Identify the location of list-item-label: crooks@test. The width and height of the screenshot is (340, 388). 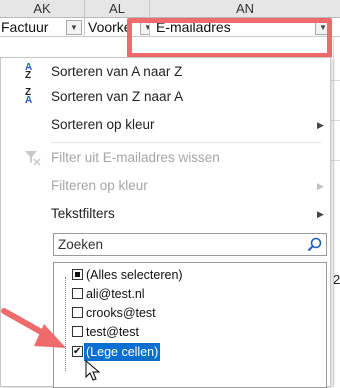
(121, 313).